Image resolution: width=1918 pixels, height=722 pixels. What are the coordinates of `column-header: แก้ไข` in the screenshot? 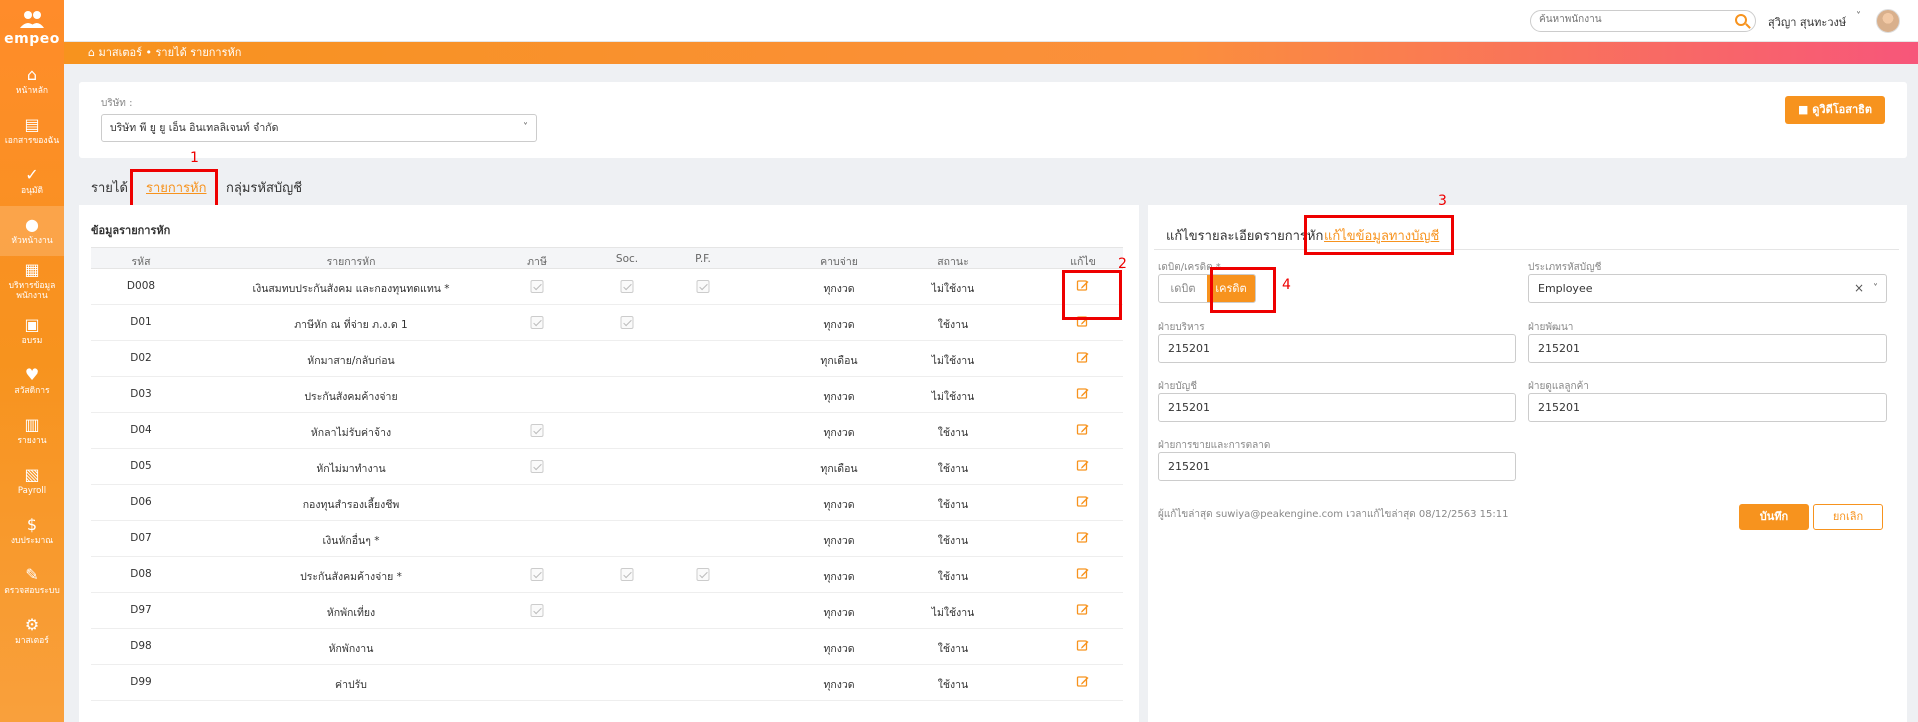 It's located at (1083, 261).